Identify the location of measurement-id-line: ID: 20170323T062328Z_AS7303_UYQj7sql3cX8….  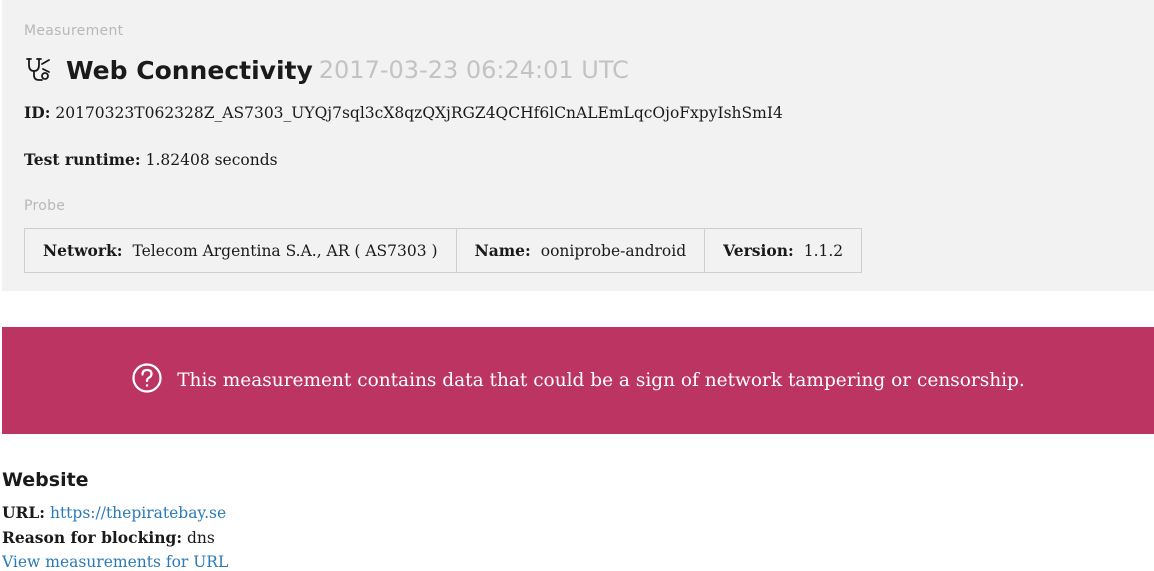
(403, 112).